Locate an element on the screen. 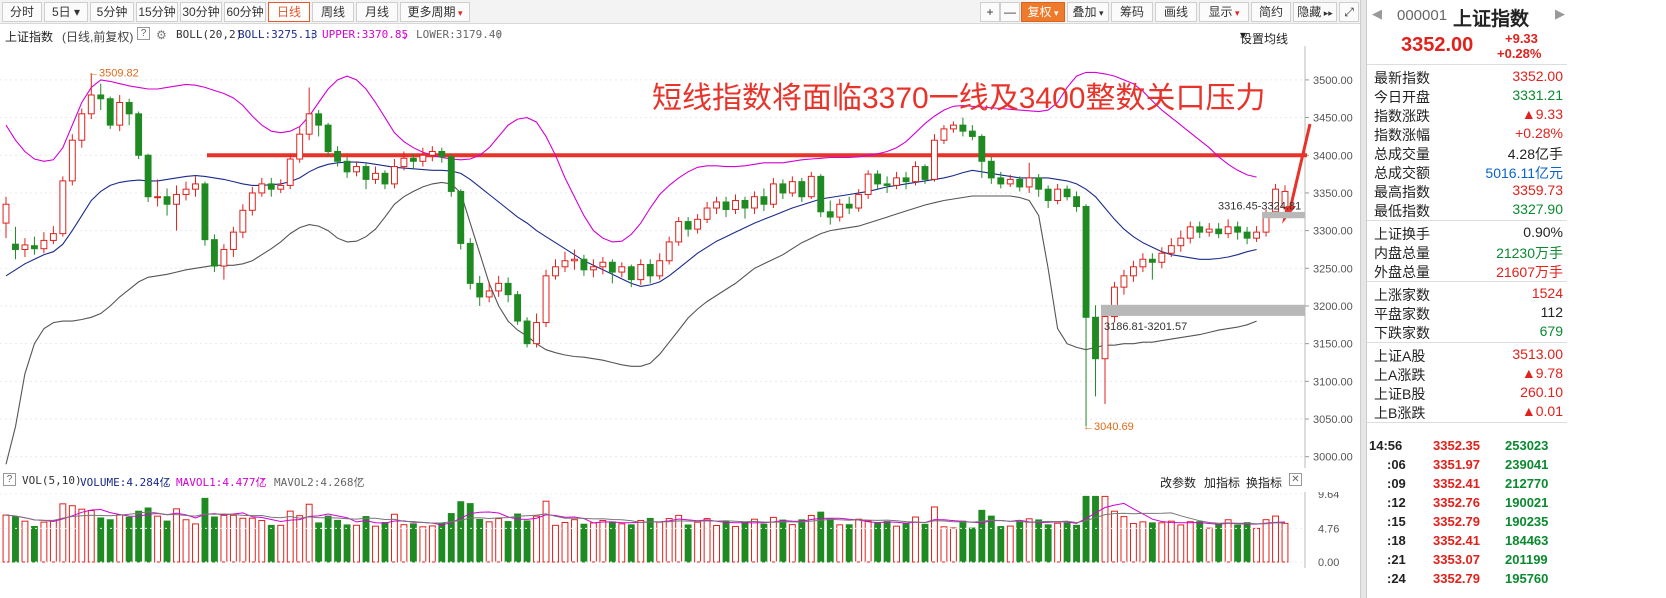  more-periods-dropdown: 更多周期 ▾ is located at coordinates (435, 12).